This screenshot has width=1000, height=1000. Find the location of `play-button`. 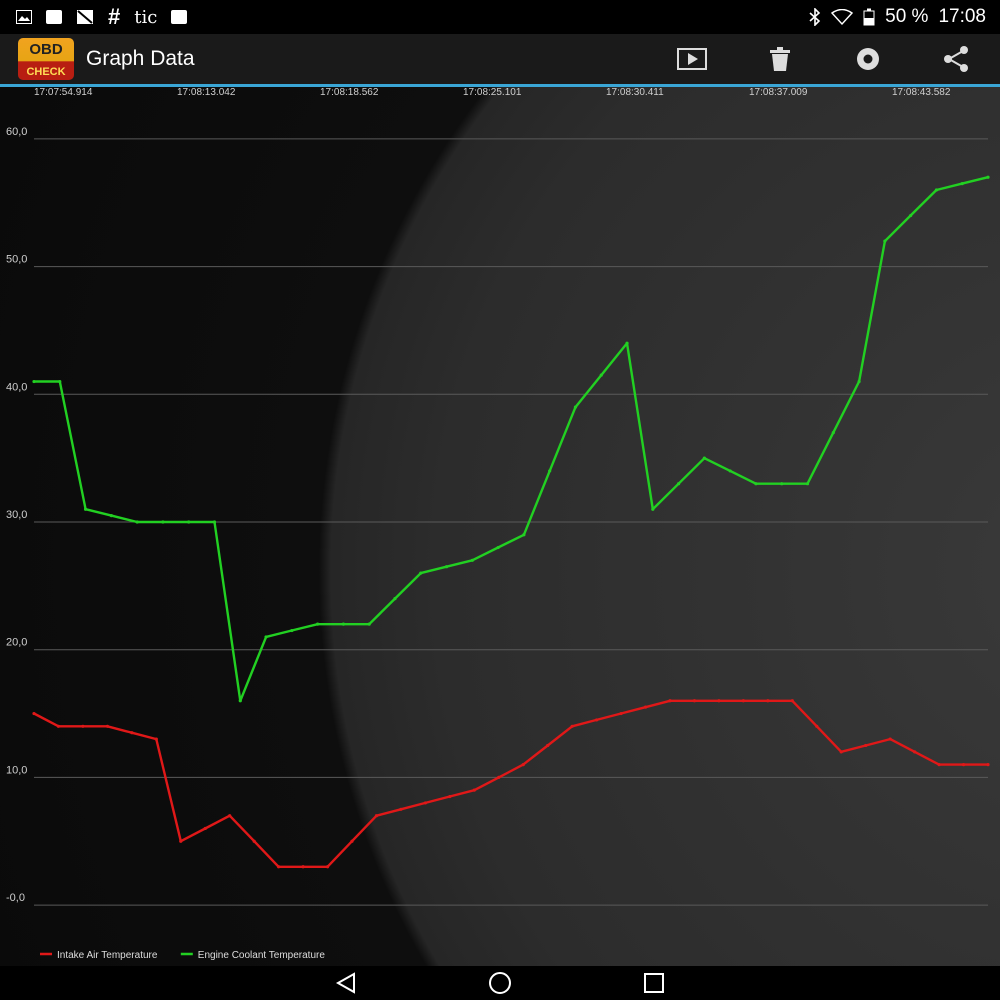

play-button is located at coordinates (692, 59).